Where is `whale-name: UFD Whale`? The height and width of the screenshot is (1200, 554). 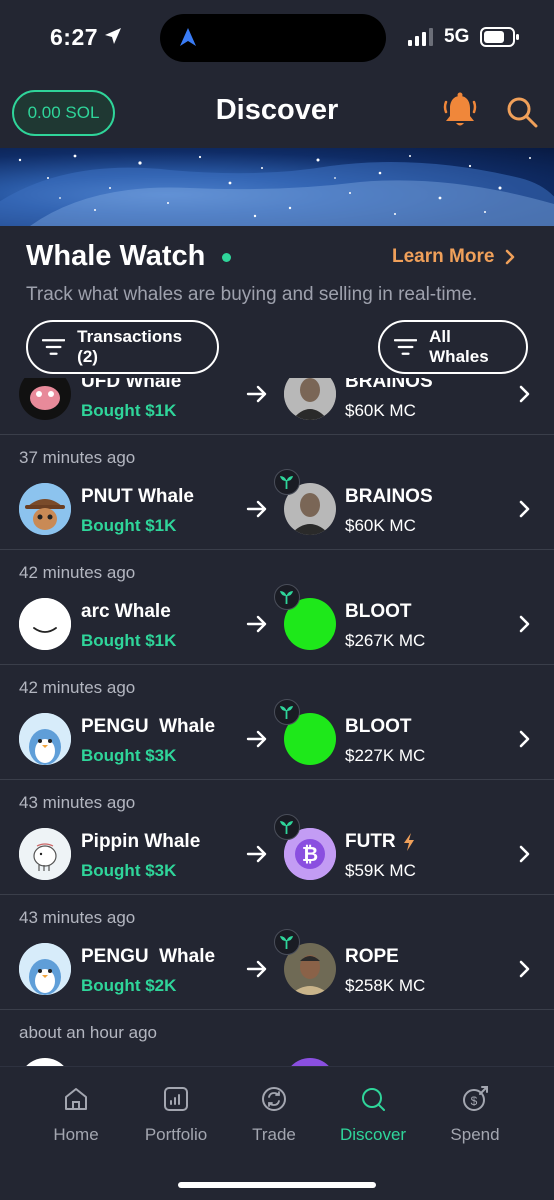 whale-name: UFD Whale is located at coordinates (131, 385).